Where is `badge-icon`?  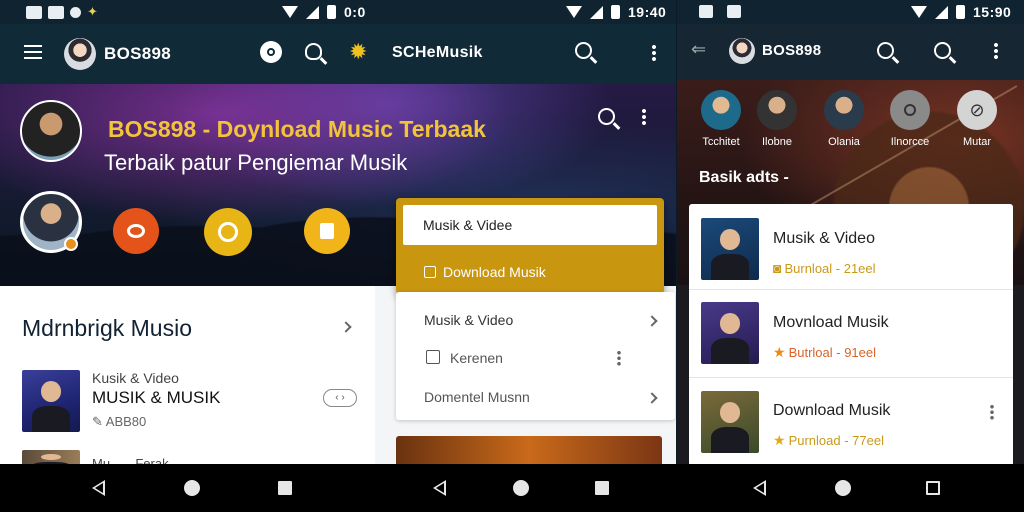 badge-icon is located at coordinates (71, 244).